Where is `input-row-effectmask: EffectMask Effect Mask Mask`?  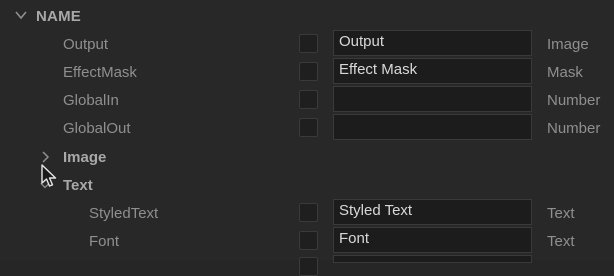 input-row-effectmask: EffectMask Effect Mask Mask is located at coordinates (307, 72).